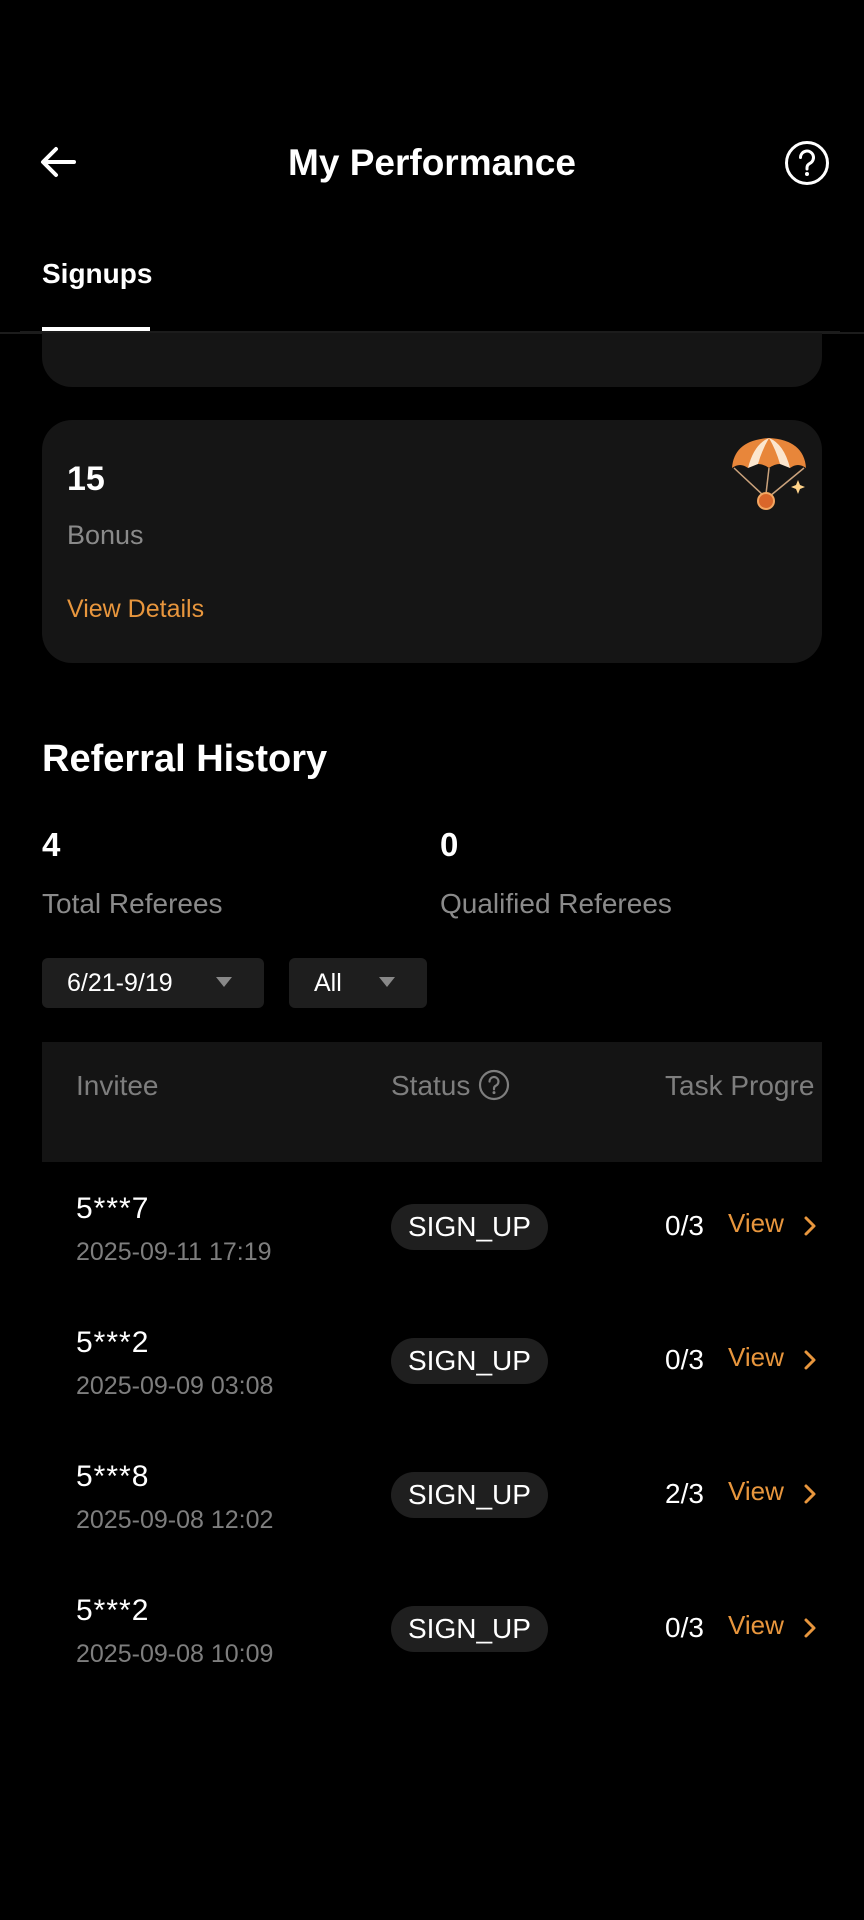 The height and width of the screenshot is (1920, 864). I want to click on view-details-link: View Details, so click(135, 609).